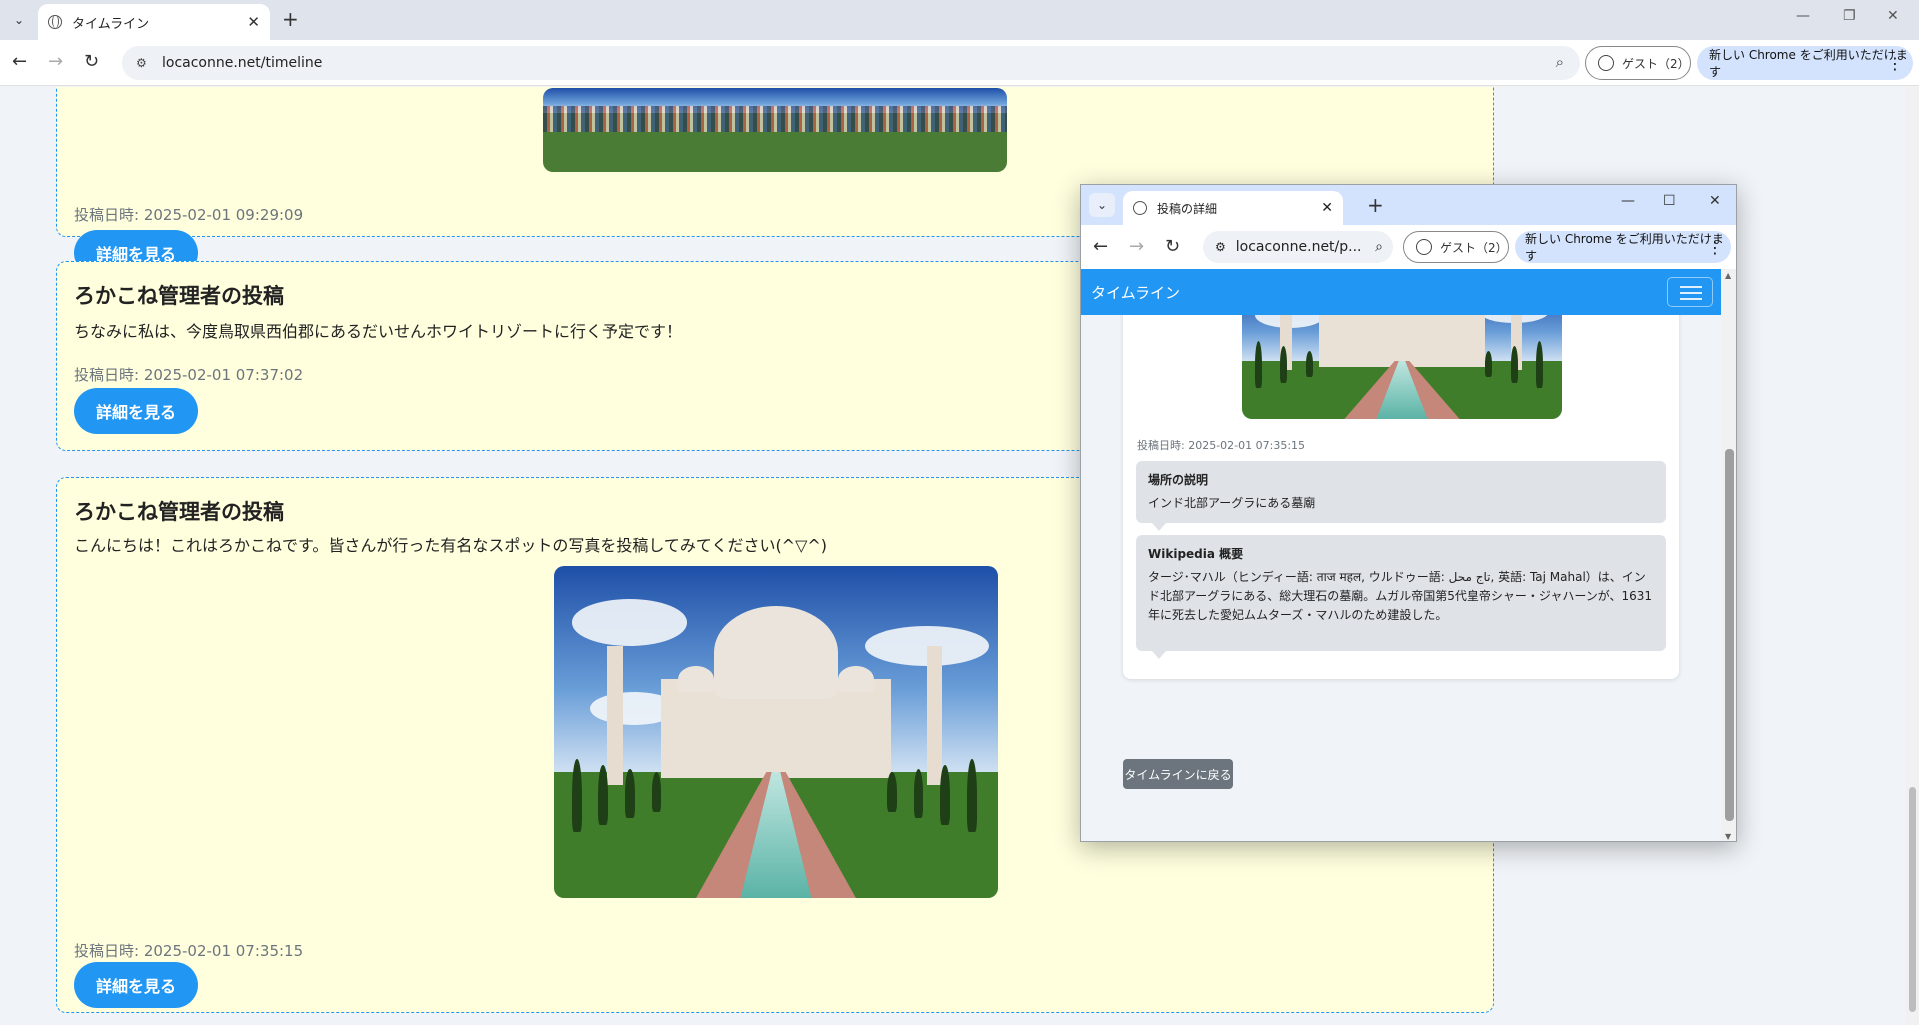 The width and height of the screenshot is (1919, 1025). Describe the element at coordinates (1233, 208) in the screenshot. I see `popup-tab-post-detail: 投稿の詳細 ✕` at that location.